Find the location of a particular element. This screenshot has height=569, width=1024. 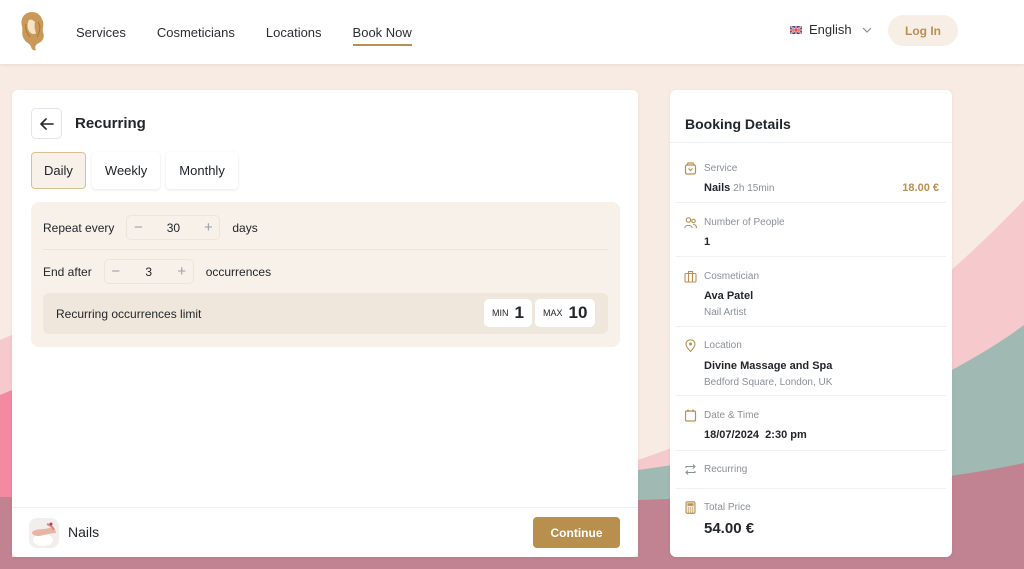

back-button is located at coordinates (46, 123).